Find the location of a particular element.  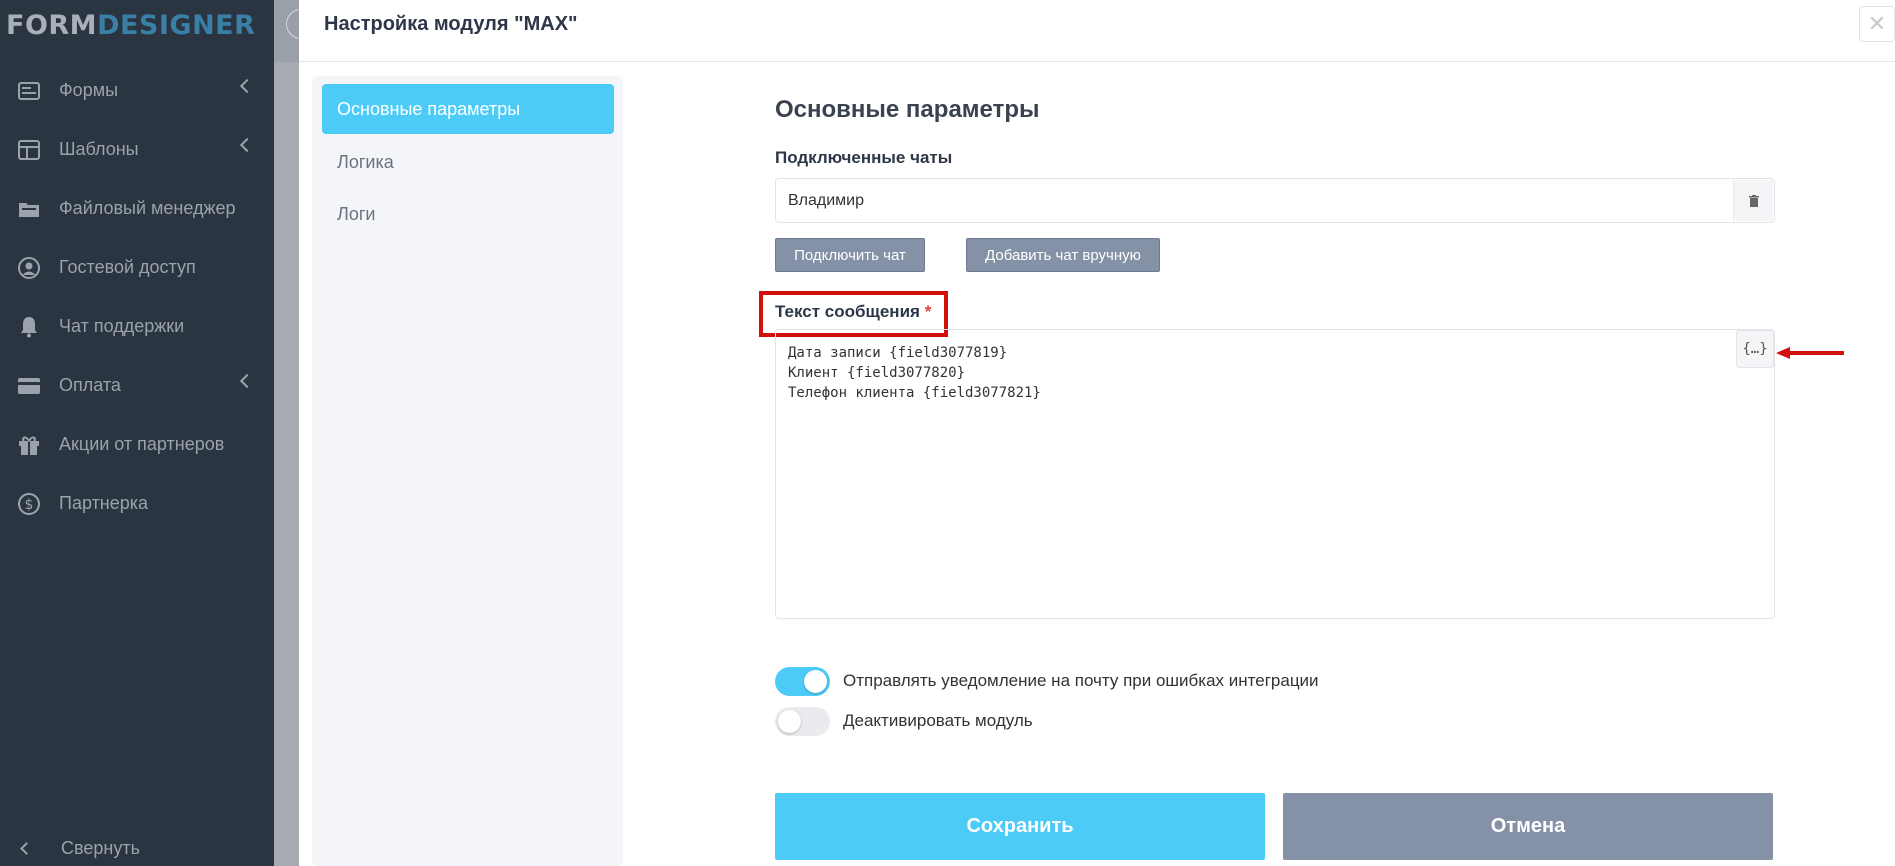

sidebar-item-label: Формы is located at coordinates (89, 90).